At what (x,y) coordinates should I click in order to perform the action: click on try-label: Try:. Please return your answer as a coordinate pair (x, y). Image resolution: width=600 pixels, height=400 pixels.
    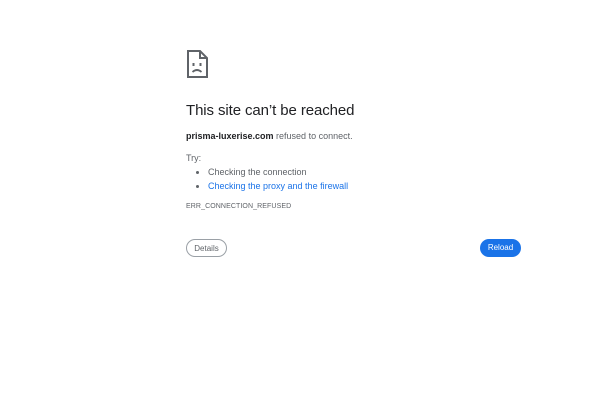
    Looking at the image, I should click on (194, 158).